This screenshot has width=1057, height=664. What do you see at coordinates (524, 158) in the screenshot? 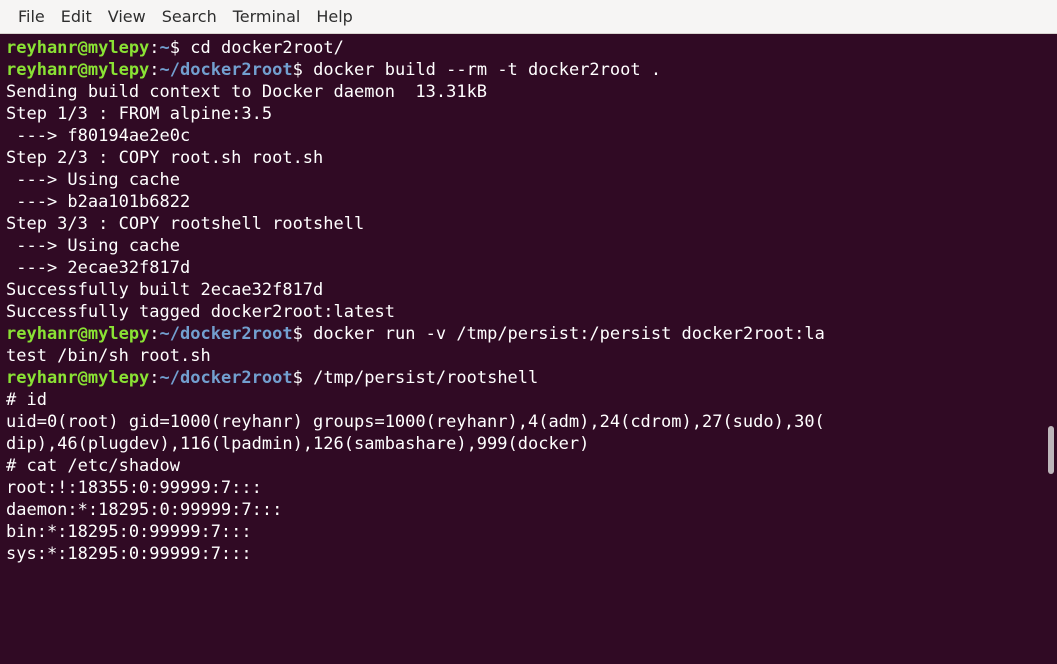
I see `output-line: Step 2/3 : COPY root.sh root.sh` at bounding box center [524, 158].